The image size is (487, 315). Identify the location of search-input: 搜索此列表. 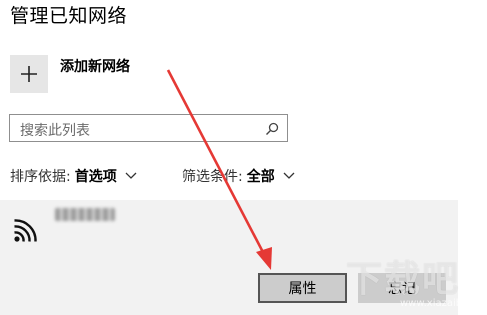
(148, 128).